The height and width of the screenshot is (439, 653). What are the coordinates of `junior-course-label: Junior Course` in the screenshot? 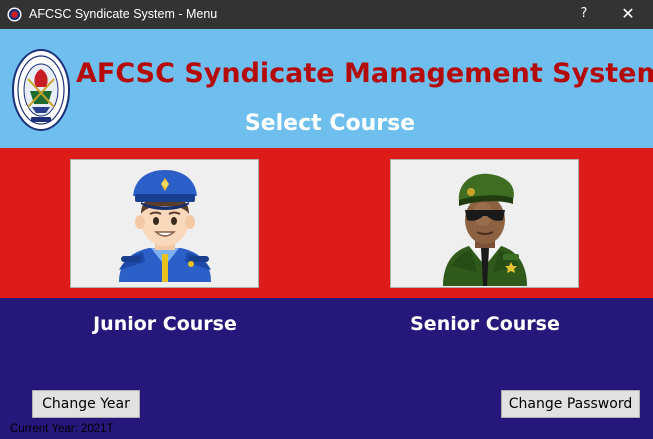 It's located at (165, 324).